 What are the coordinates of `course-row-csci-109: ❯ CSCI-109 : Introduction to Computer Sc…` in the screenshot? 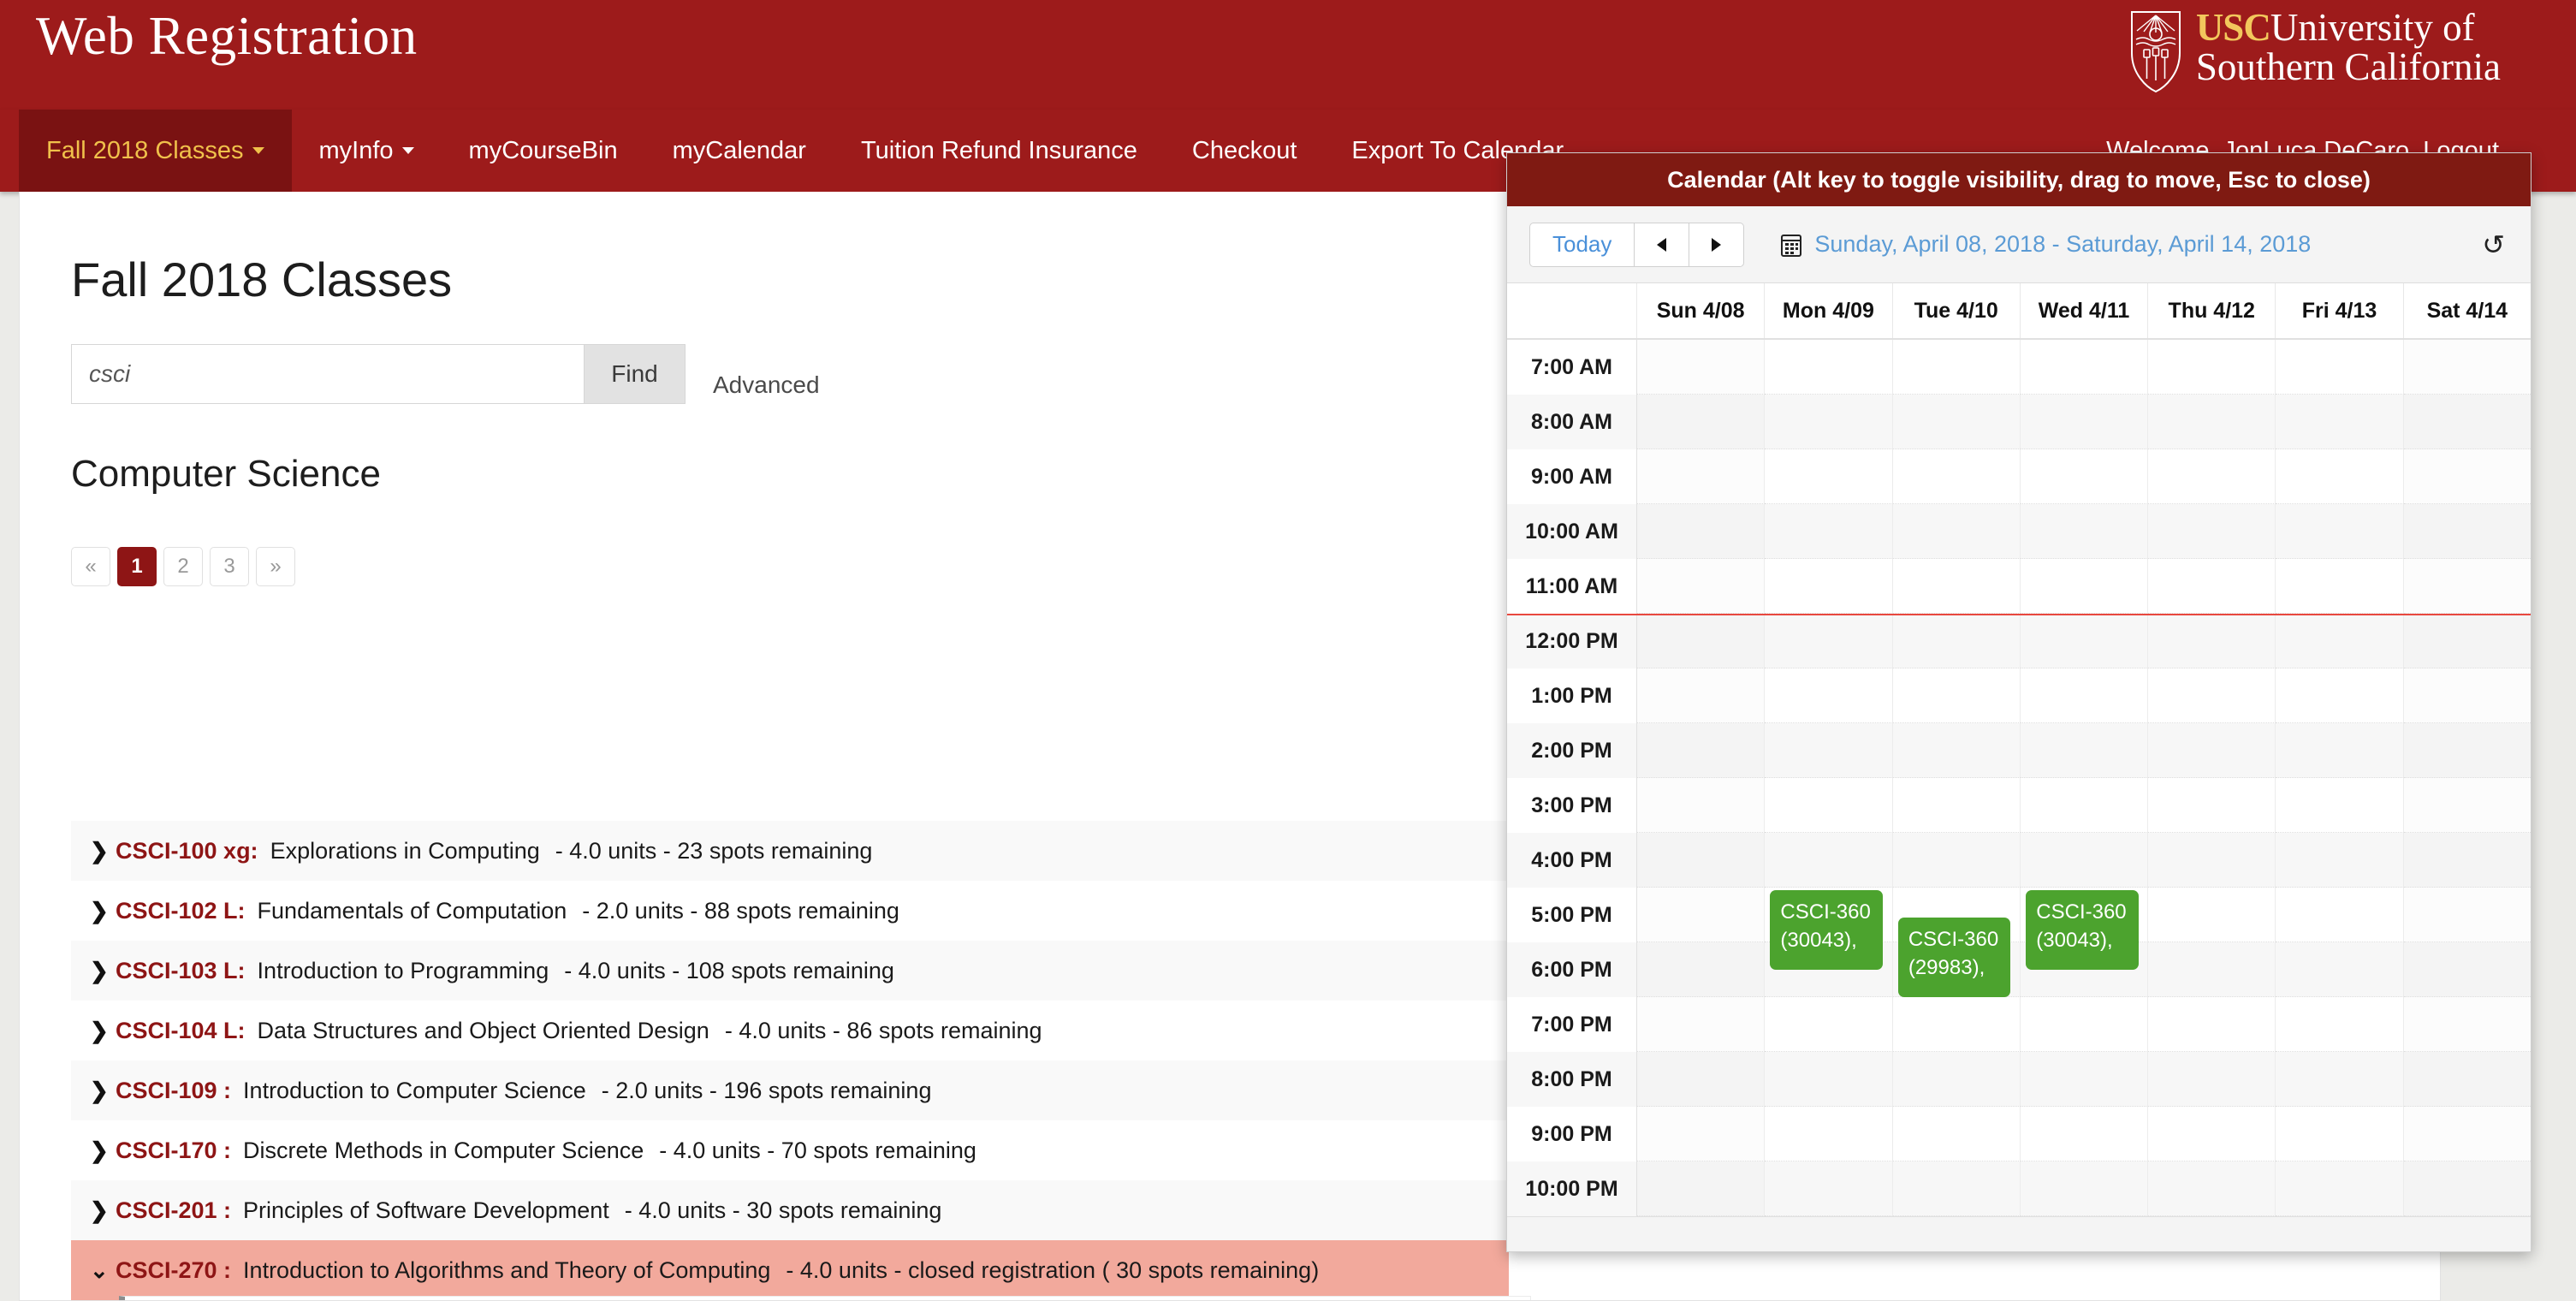 It's located at (790, 1090).